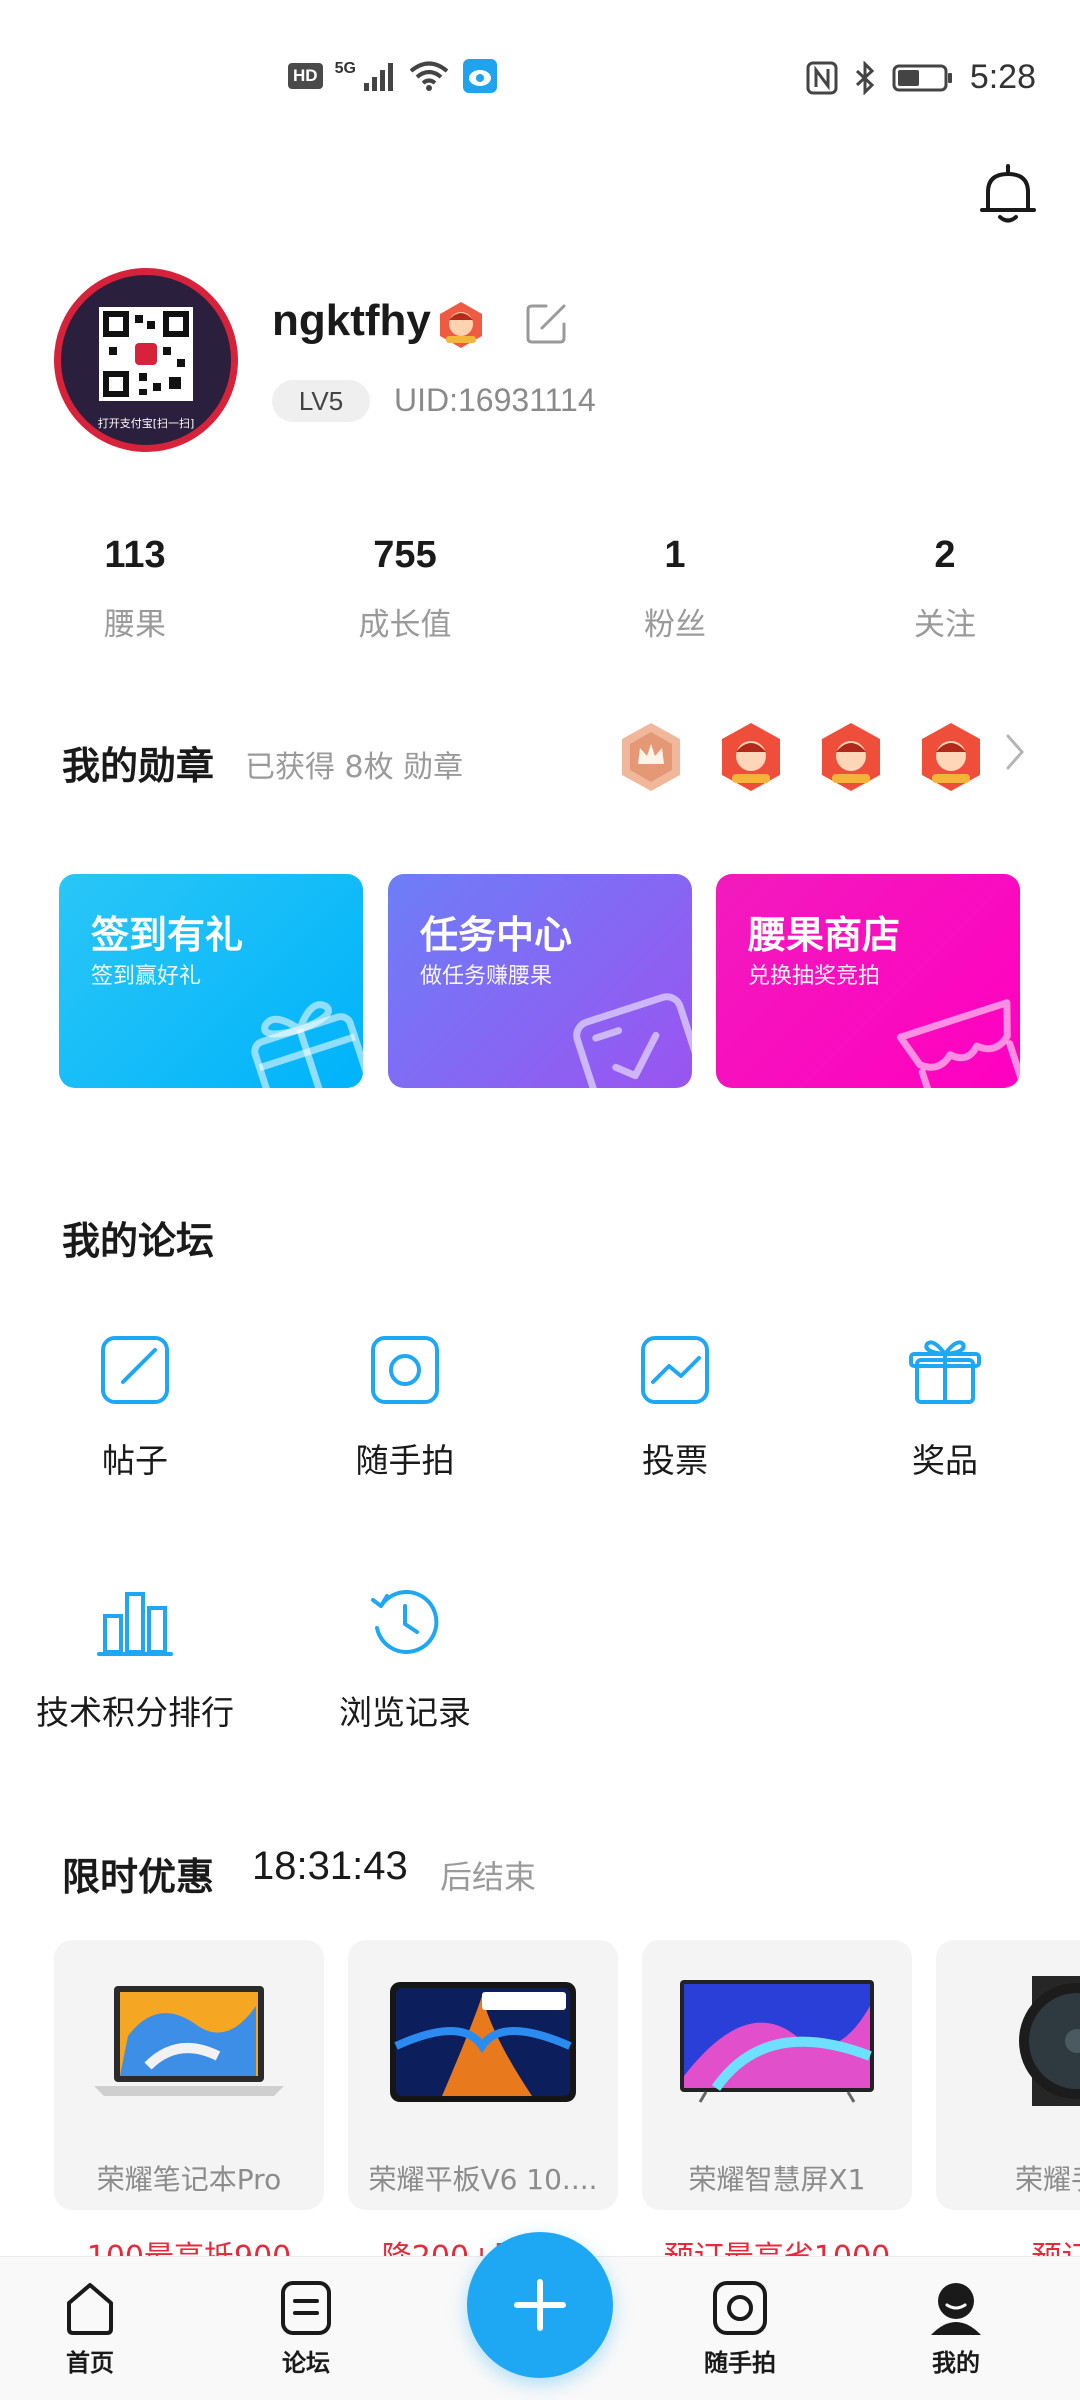  Describe the element at coordinates (675, 1460) in the screenshot. I see `tool-label: 投票` at that location.